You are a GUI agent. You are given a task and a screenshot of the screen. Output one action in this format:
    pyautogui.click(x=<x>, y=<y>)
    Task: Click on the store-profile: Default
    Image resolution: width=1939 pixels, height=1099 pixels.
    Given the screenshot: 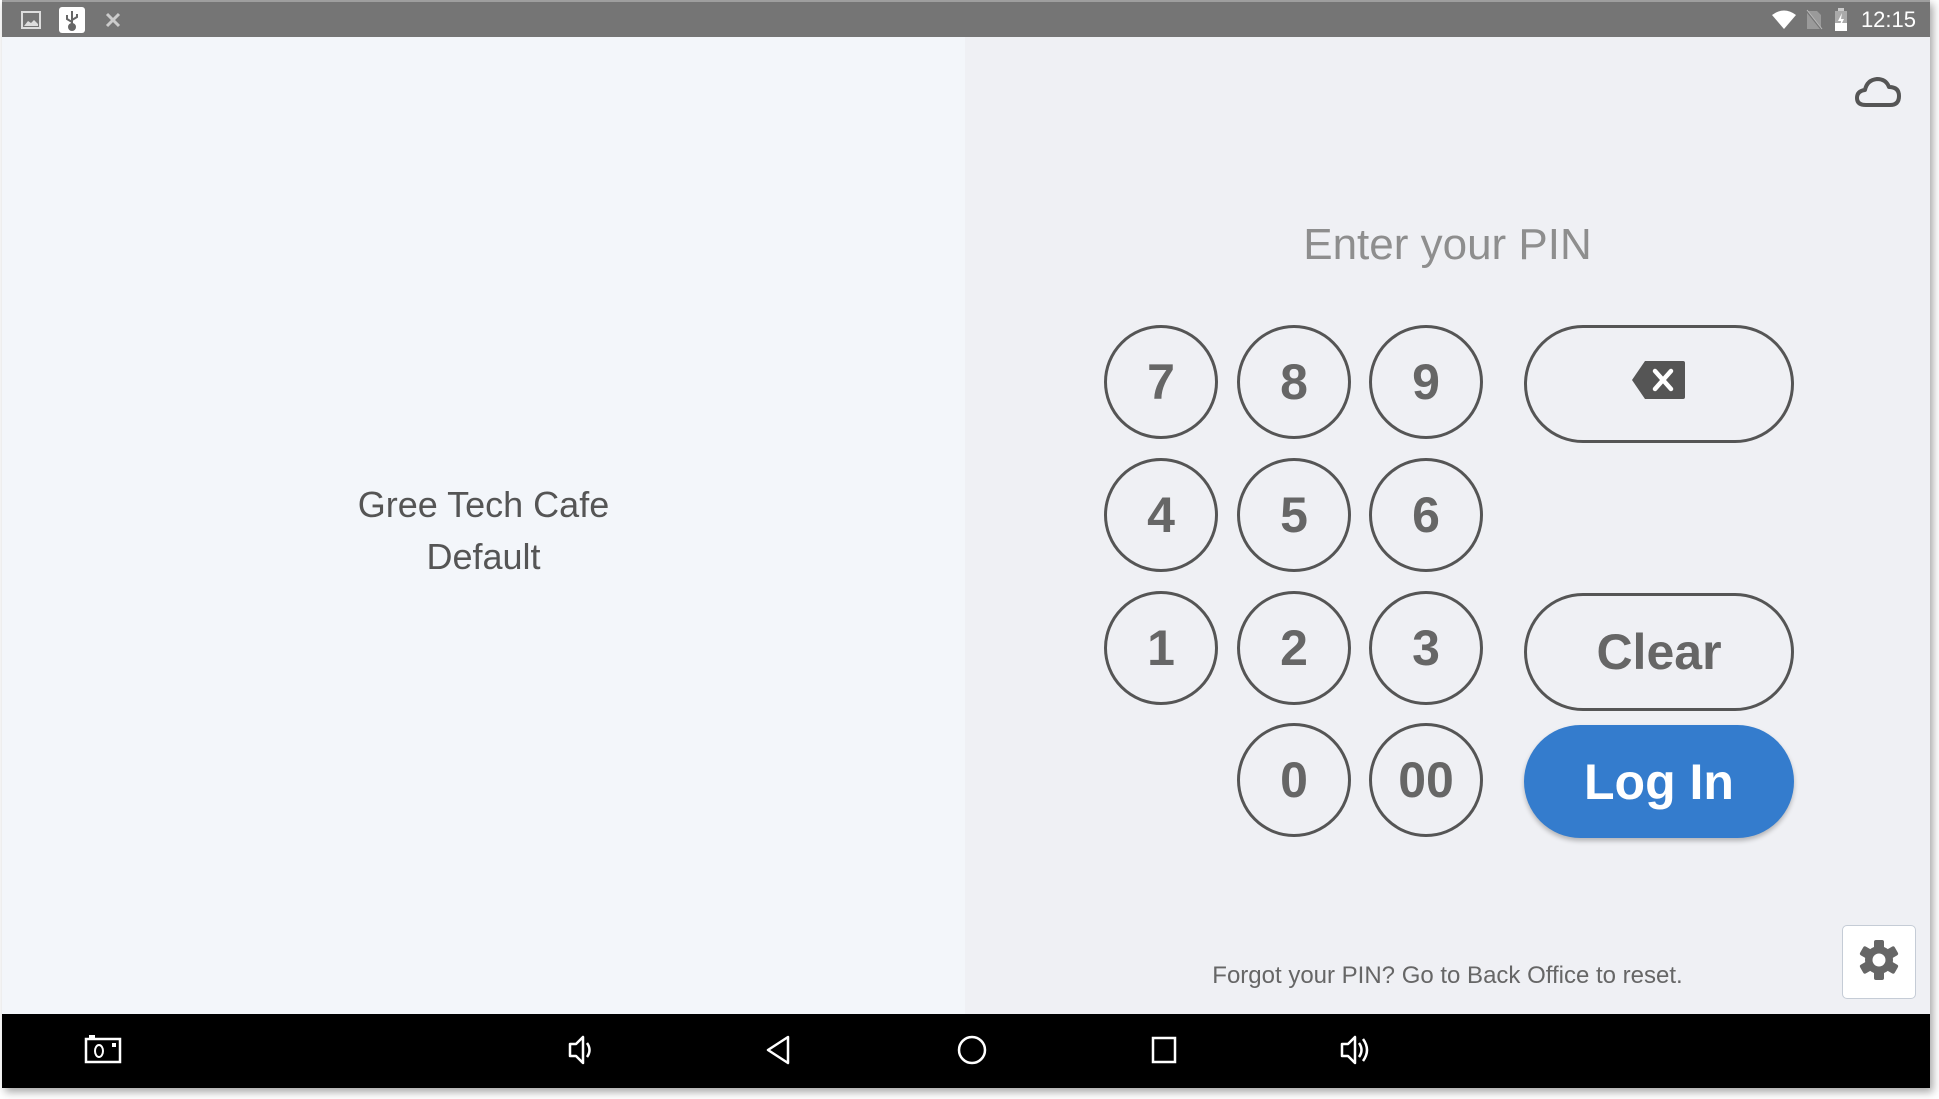 What is the action you would take?
    pyautogui.click(x=483, y=556)
    